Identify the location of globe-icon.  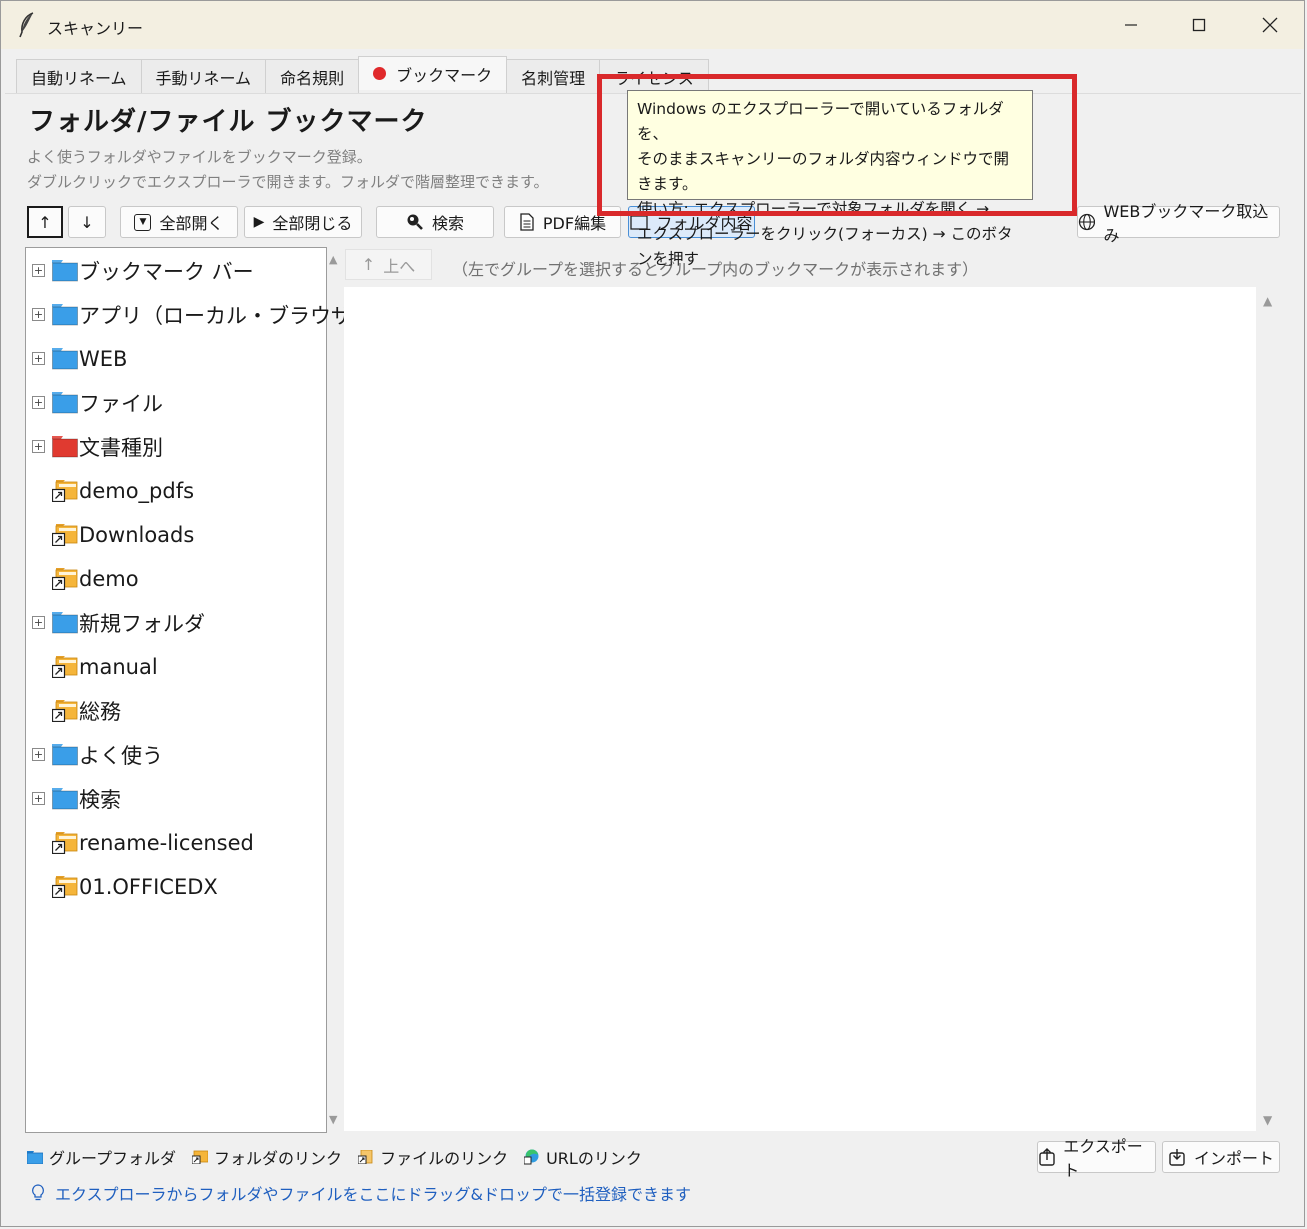
(1087, 222).